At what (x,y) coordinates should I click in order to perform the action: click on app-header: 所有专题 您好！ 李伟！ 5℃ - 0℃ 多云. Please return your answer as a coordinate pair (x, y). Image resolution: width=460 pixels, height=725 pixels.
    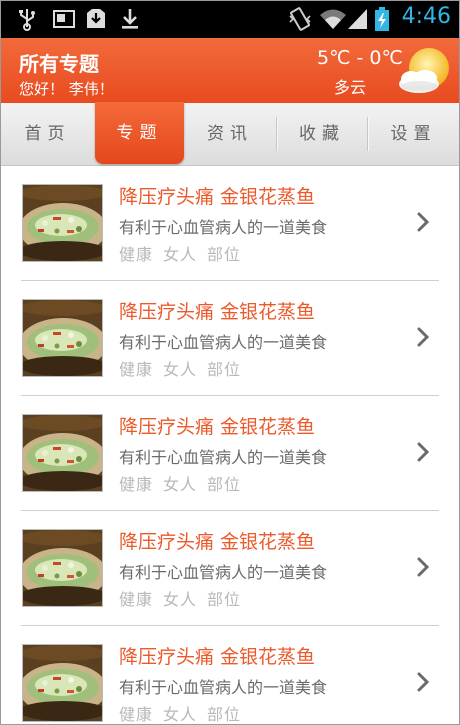
    Looking at the image, I should click on (230, 70).